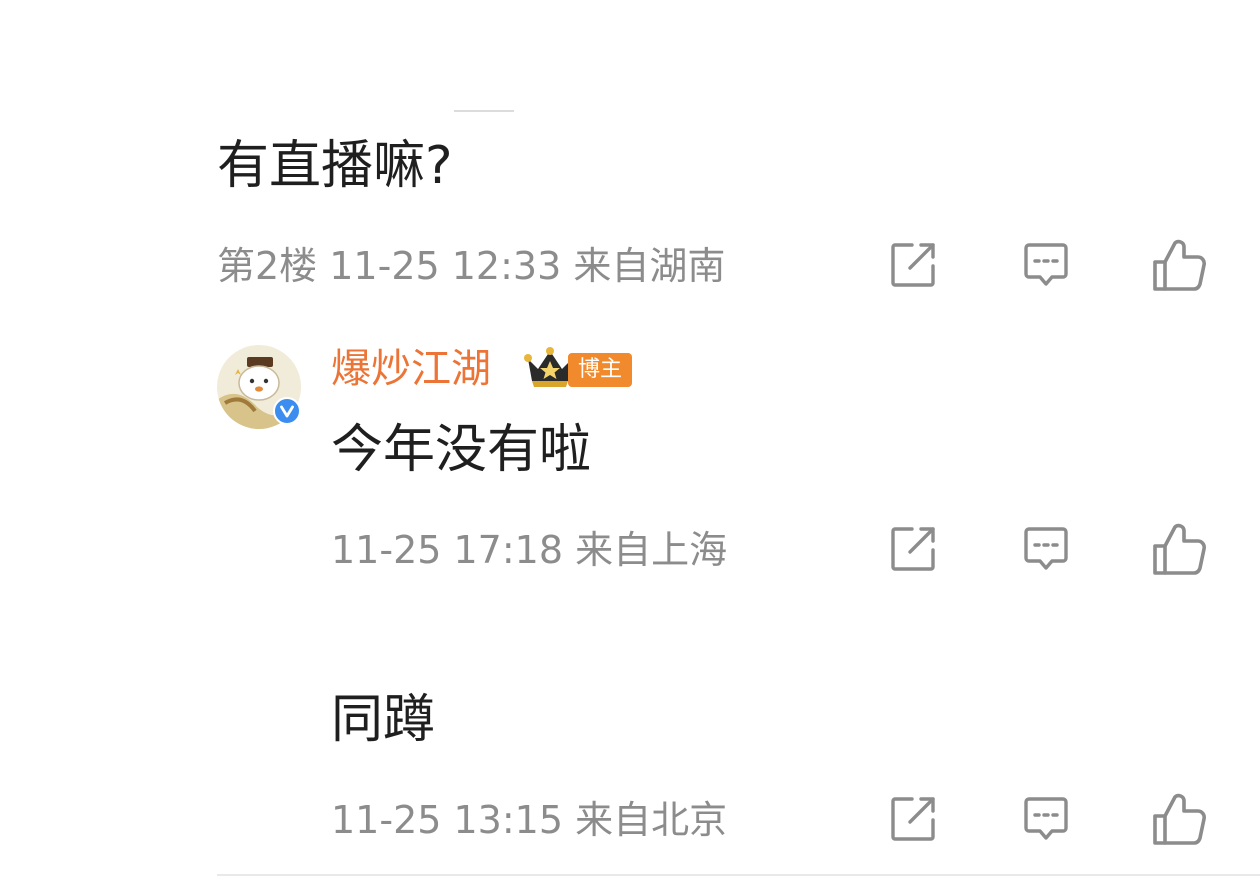  I want to click on verified-icon, so click(287, 411).